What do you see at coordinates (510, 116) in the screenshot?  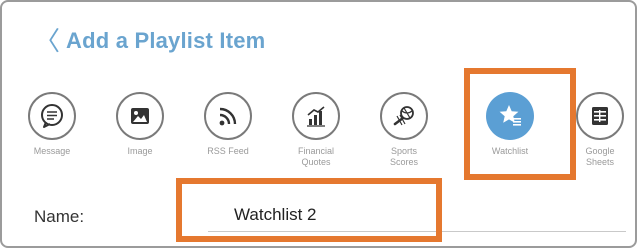 I see `watchlist-star-icon` at bounding box center [510, 116].